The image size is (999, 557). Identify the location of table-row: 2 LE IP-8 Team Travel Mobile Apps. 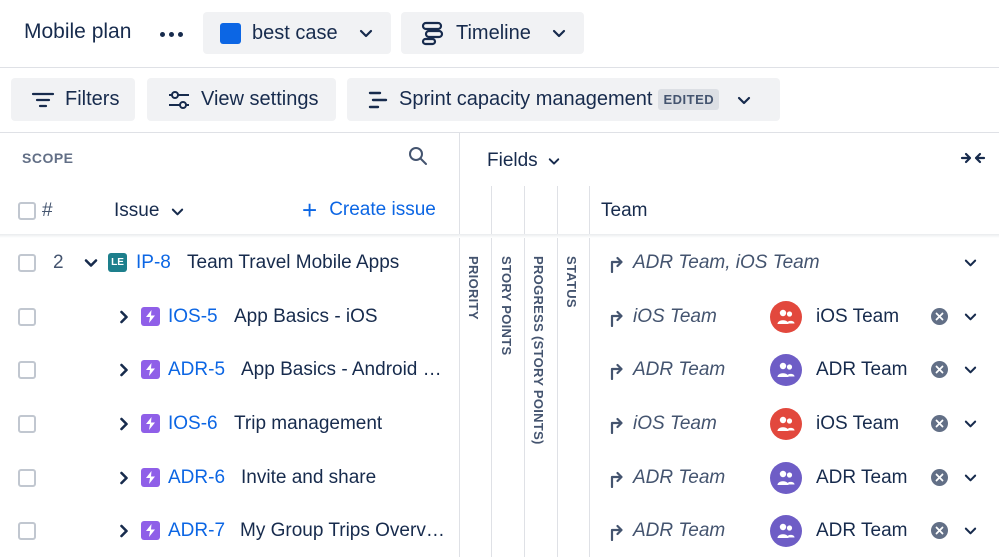
(229, 262).